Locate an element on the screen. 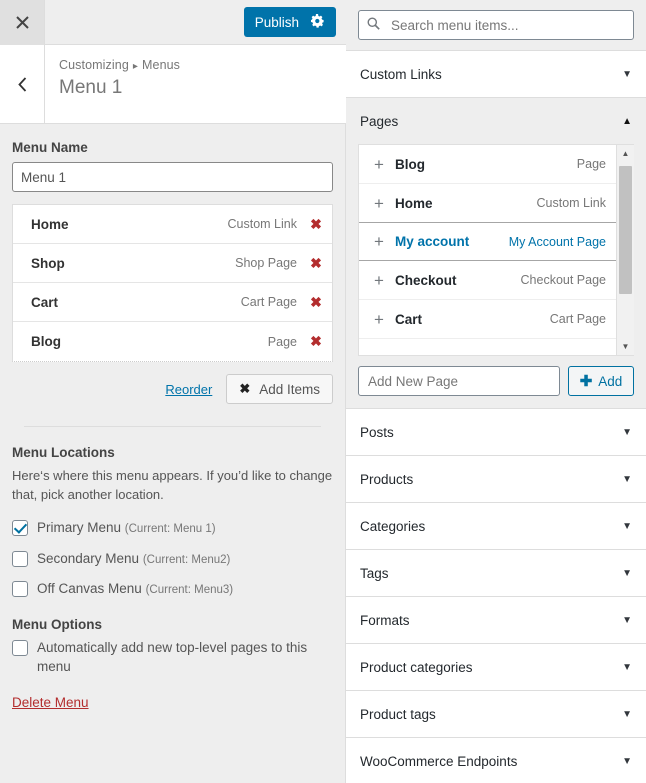 This screenshot has width=646, height=783. accordion-label: WooCommerce Endpoints is located at coordinates (439, 761).